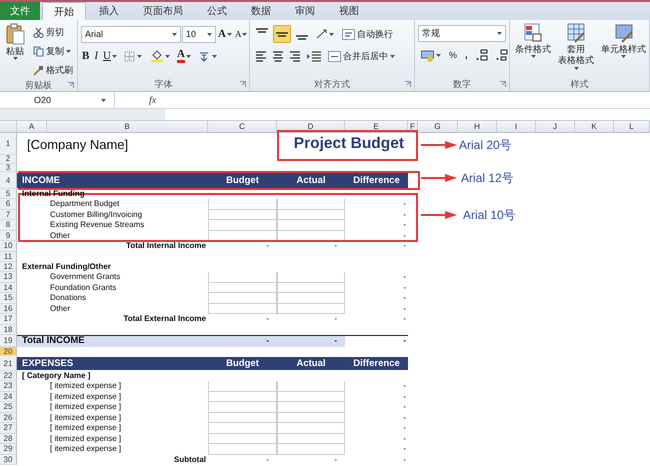  What do you see at coordinates (361, 56) in the screenshot?
I see `merge-center-button: 合并后居中` at bounding box center [361, 56].